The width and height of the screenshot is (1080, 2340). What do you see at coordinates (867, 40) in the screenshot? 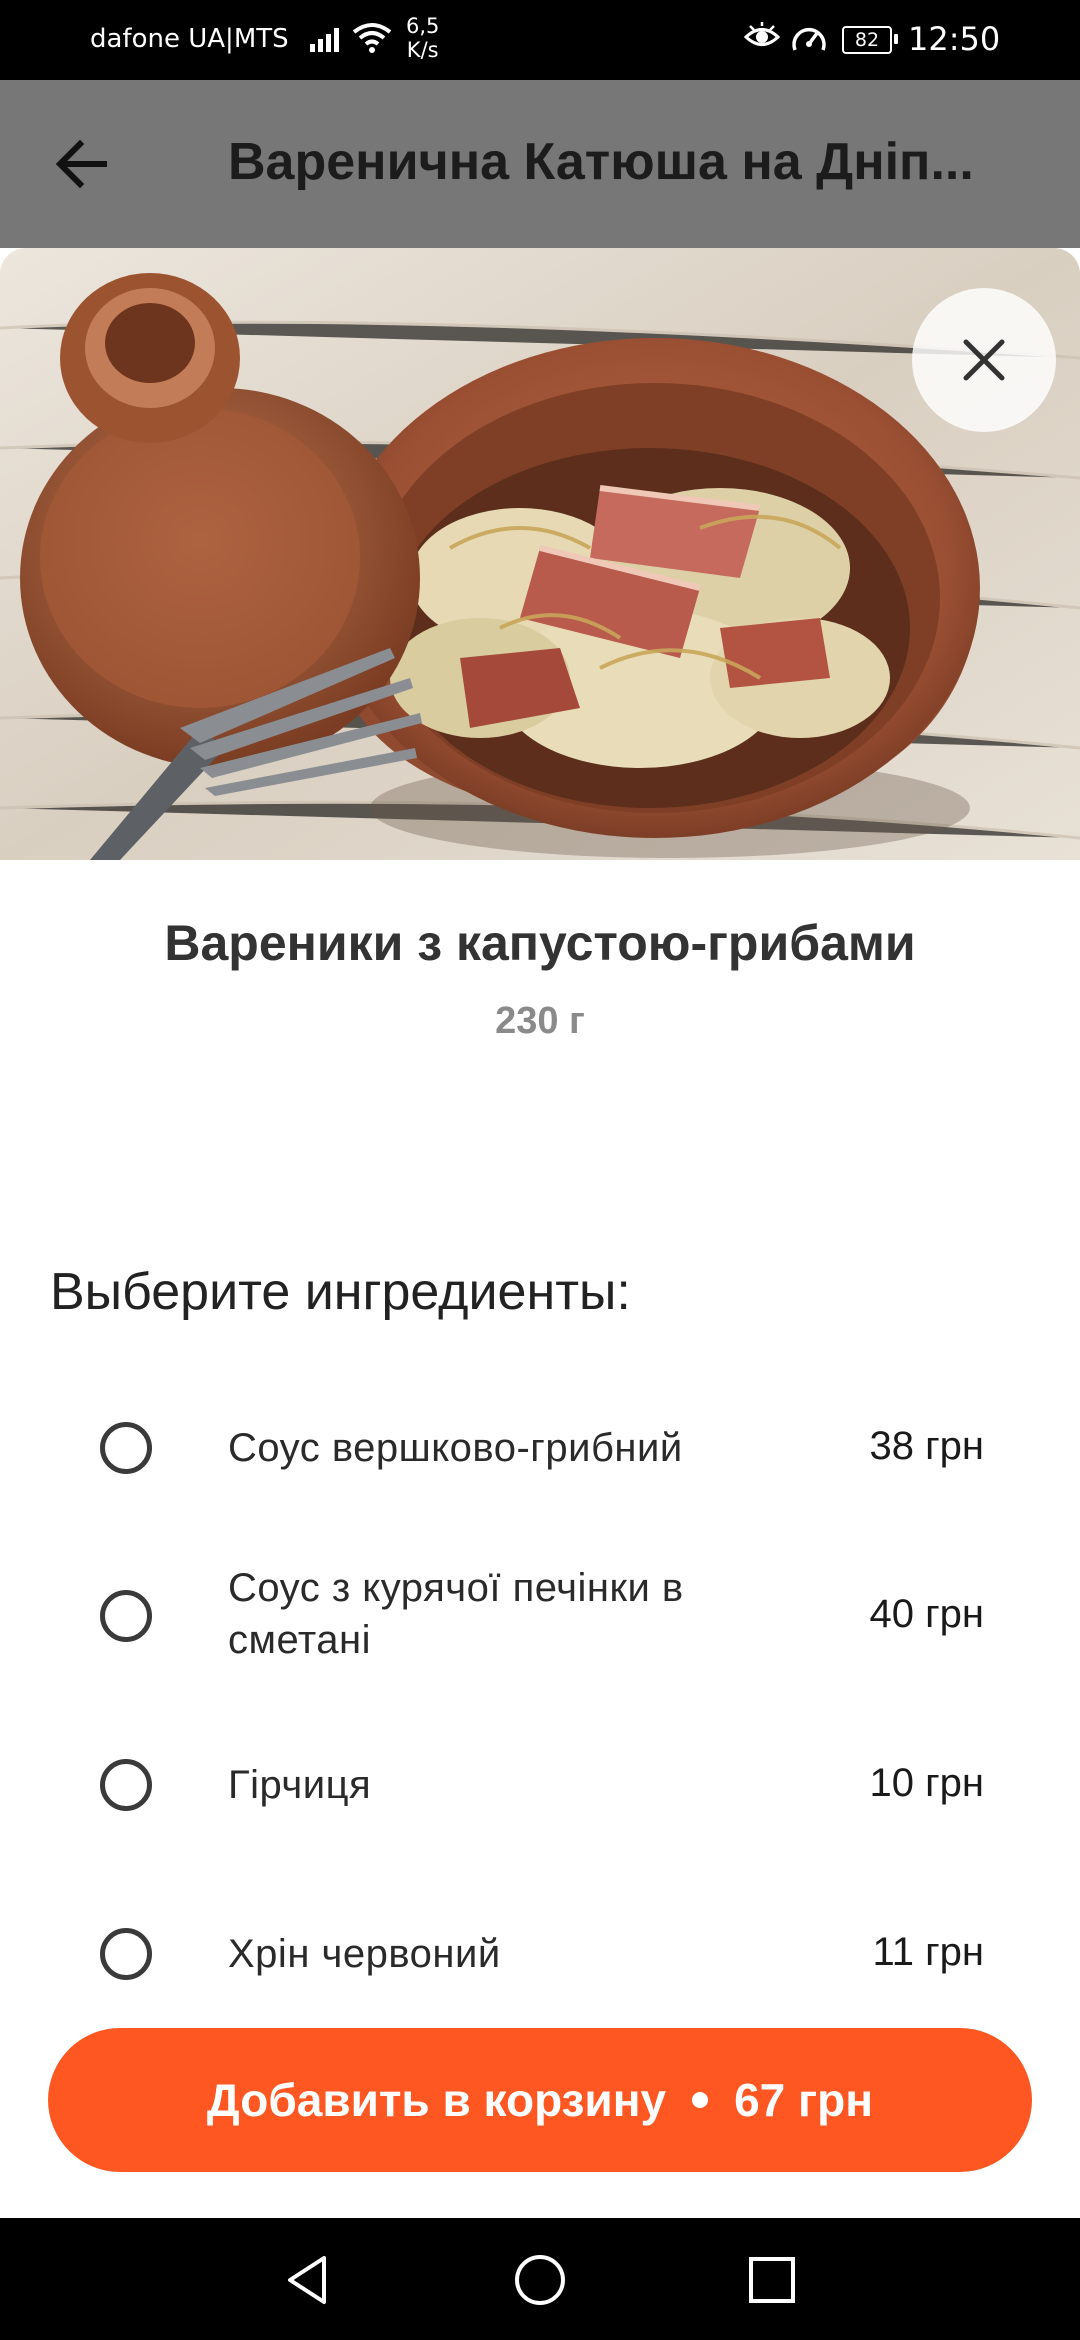
I see `battery-icon: 82` at bounding box center [867, 40].